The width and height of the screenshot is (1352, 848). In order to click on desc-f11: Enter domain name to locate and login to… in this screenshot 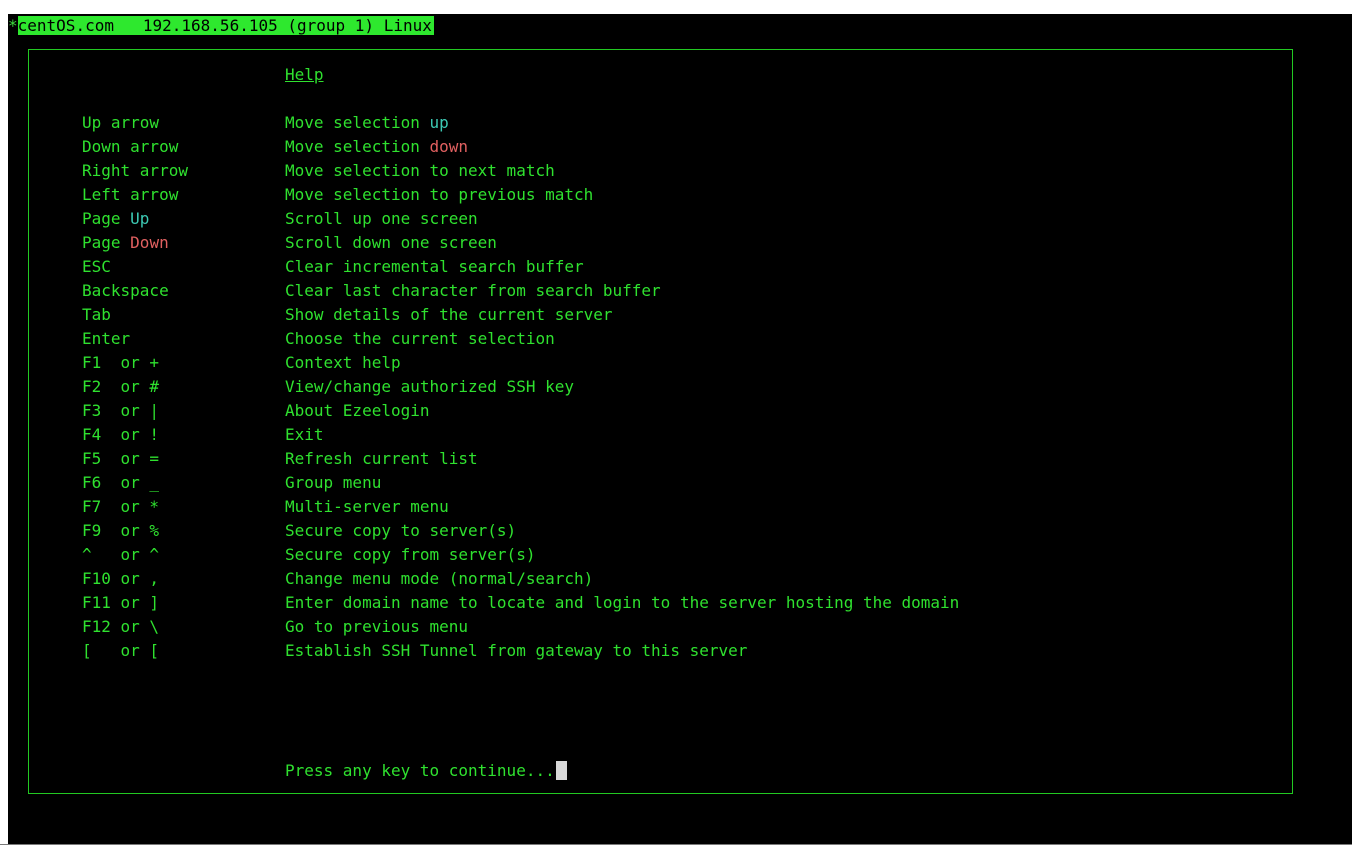, I will do `click(622, 602)`.